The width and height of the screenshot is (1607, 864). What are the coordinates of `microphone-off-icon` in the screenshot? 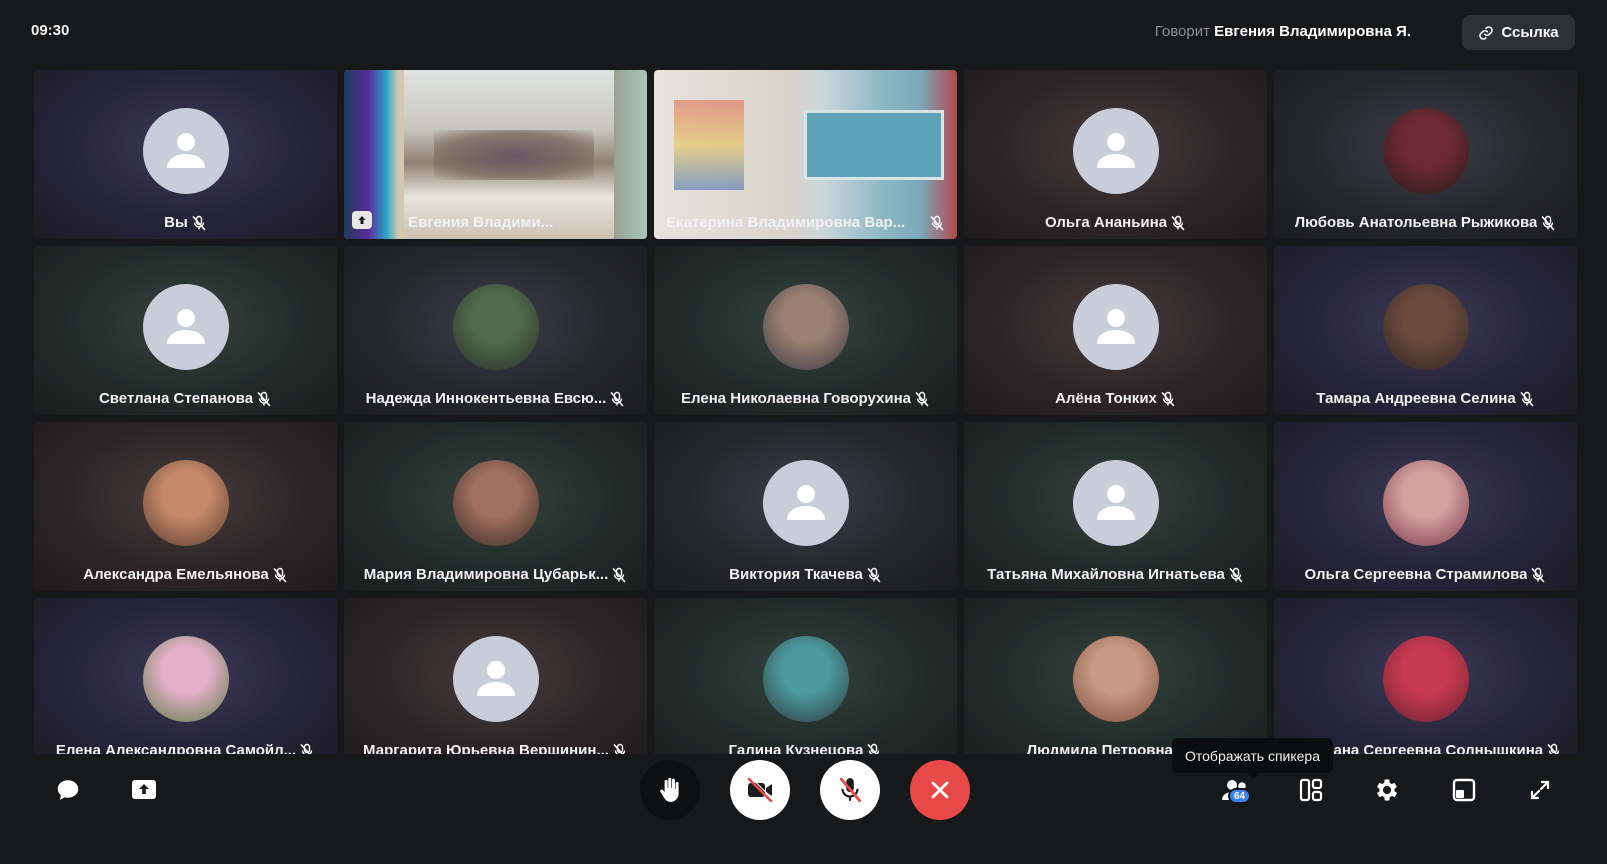 It's located at (850, 790).